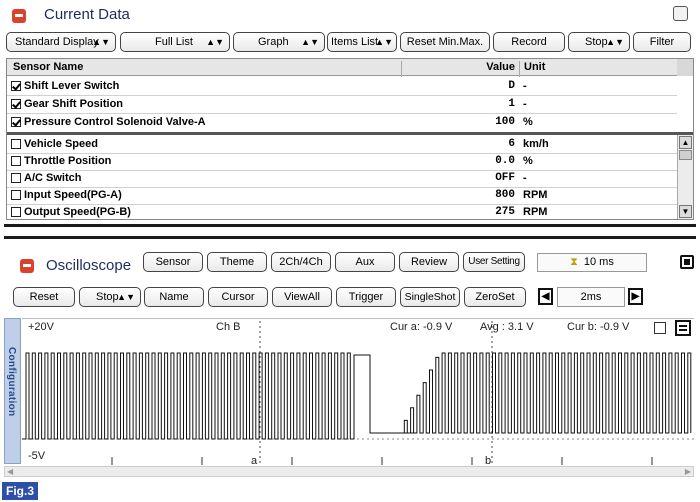  Describe the element at coordinates (48, 67) in the screenshot. I see `column-header-sensor-name: Sensor Name` at that location.